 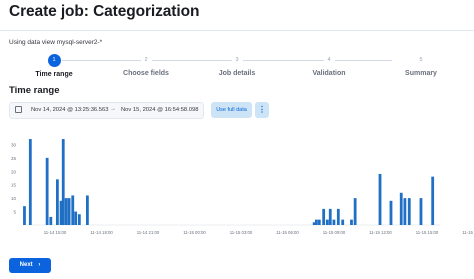 I want to click on x-tick-label: 11-14 15:00, so click(x=55, y=232).